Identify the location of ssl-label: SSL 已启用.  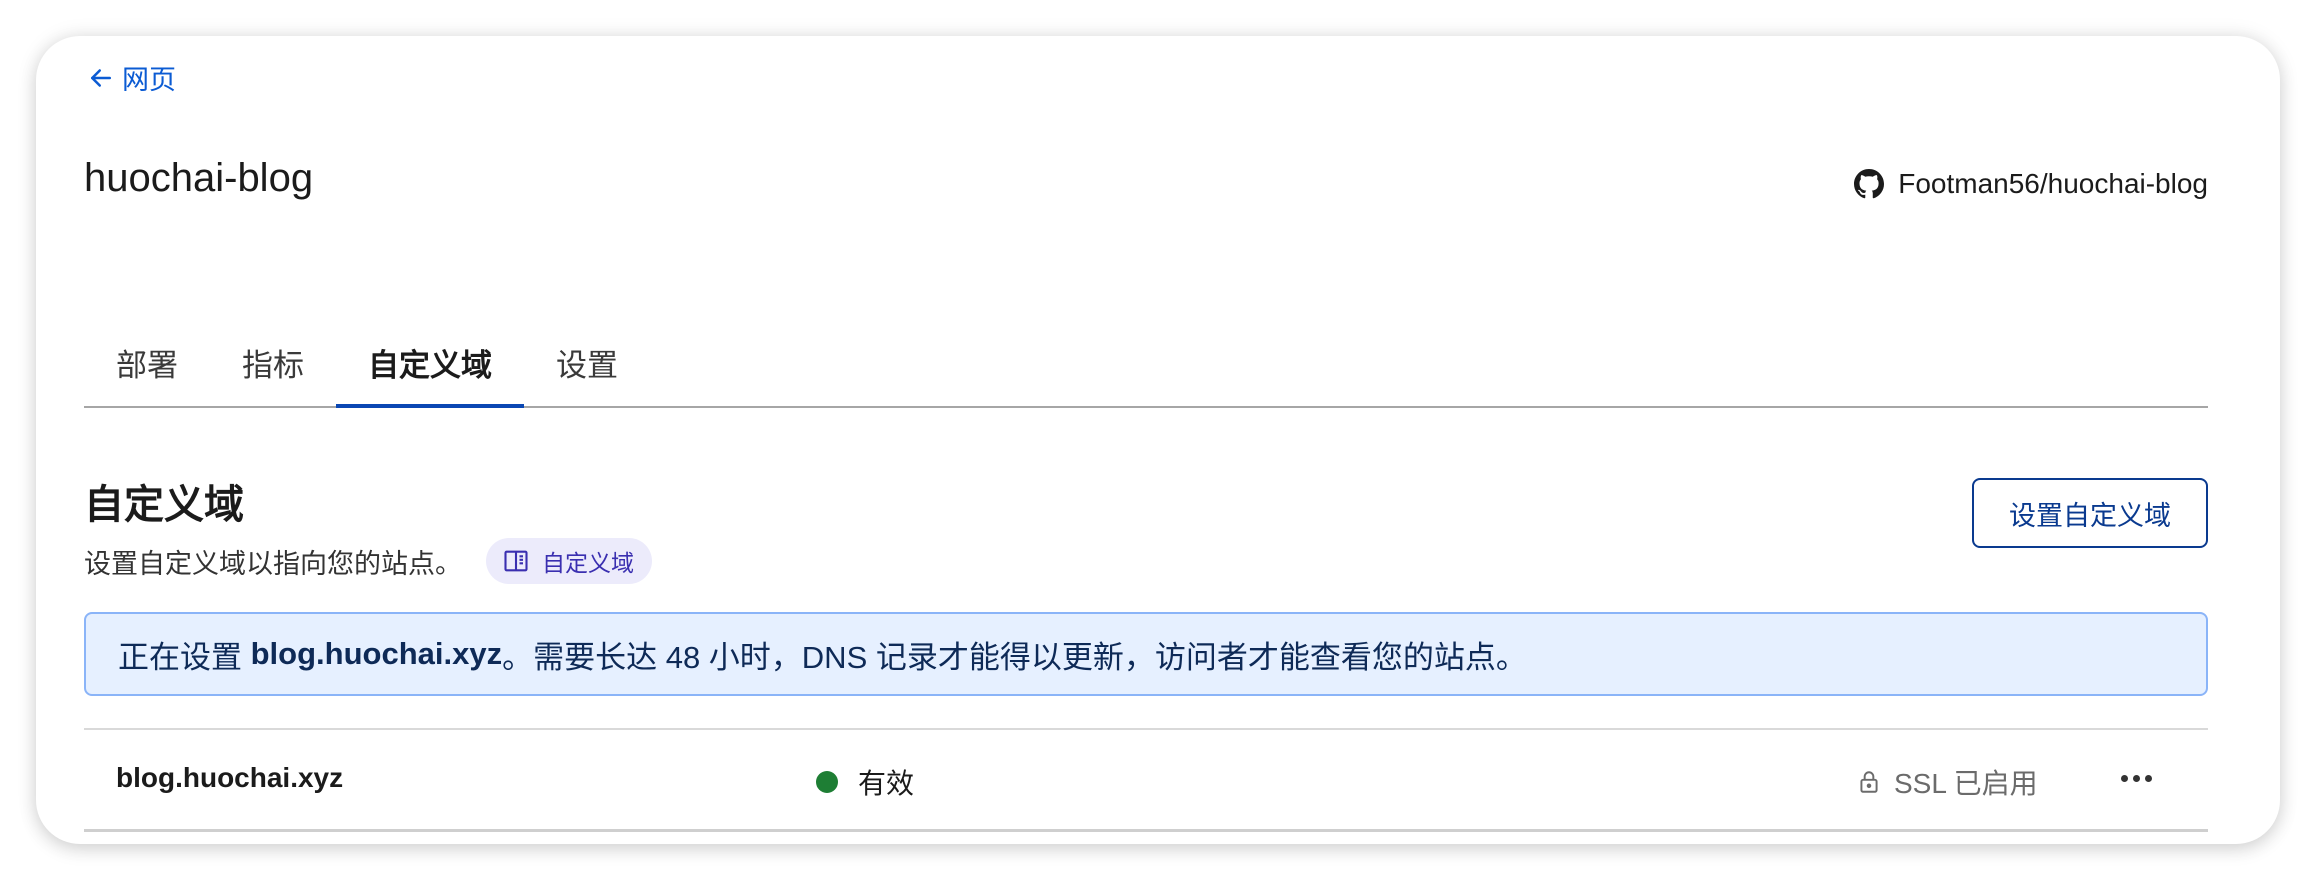
(1966, 783).